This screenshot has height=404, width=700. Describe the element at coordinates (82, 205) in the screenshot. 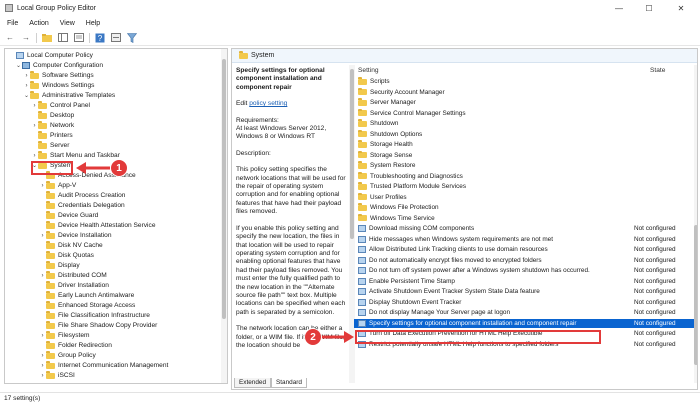

I see `tree-item: Credentials Delegation` at that location.